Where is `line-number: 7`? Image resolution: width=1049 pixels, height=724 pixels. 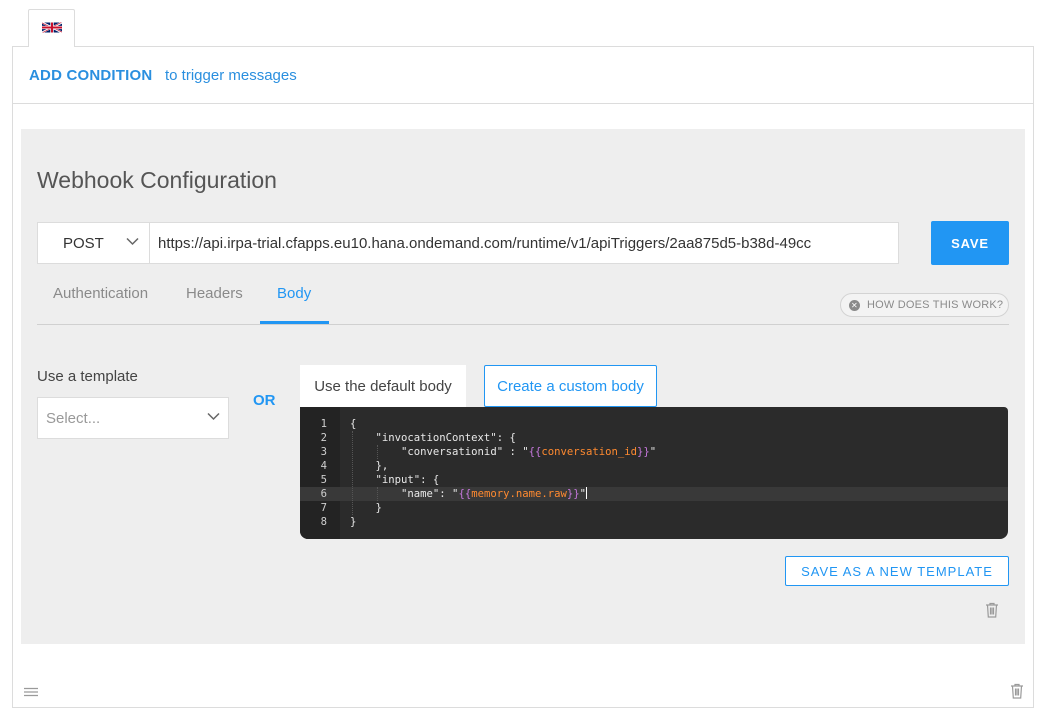 line-number: 7 is located at coordinates (323, 508).